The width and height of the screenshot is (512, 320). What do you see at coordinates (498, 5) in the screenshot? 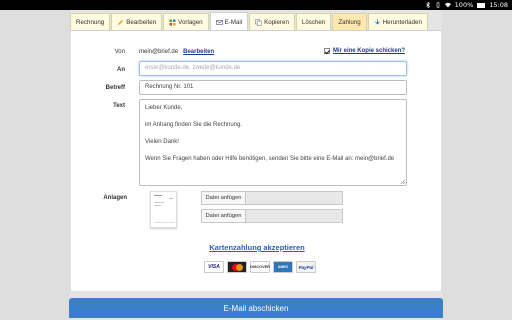
I see `clock: 15:08` at bounding box center [498, 5].